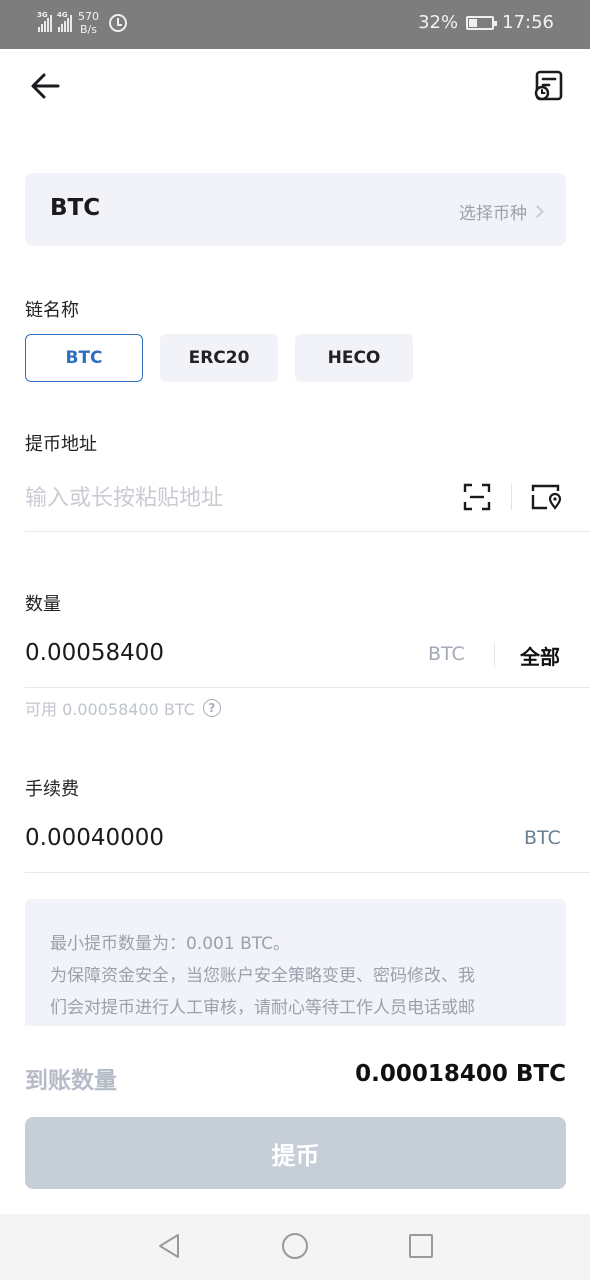  What do you see at coordinates (421, 1246) in the screenshot?
I see `nav-recent-icon` at bounding box center [421, 1246].